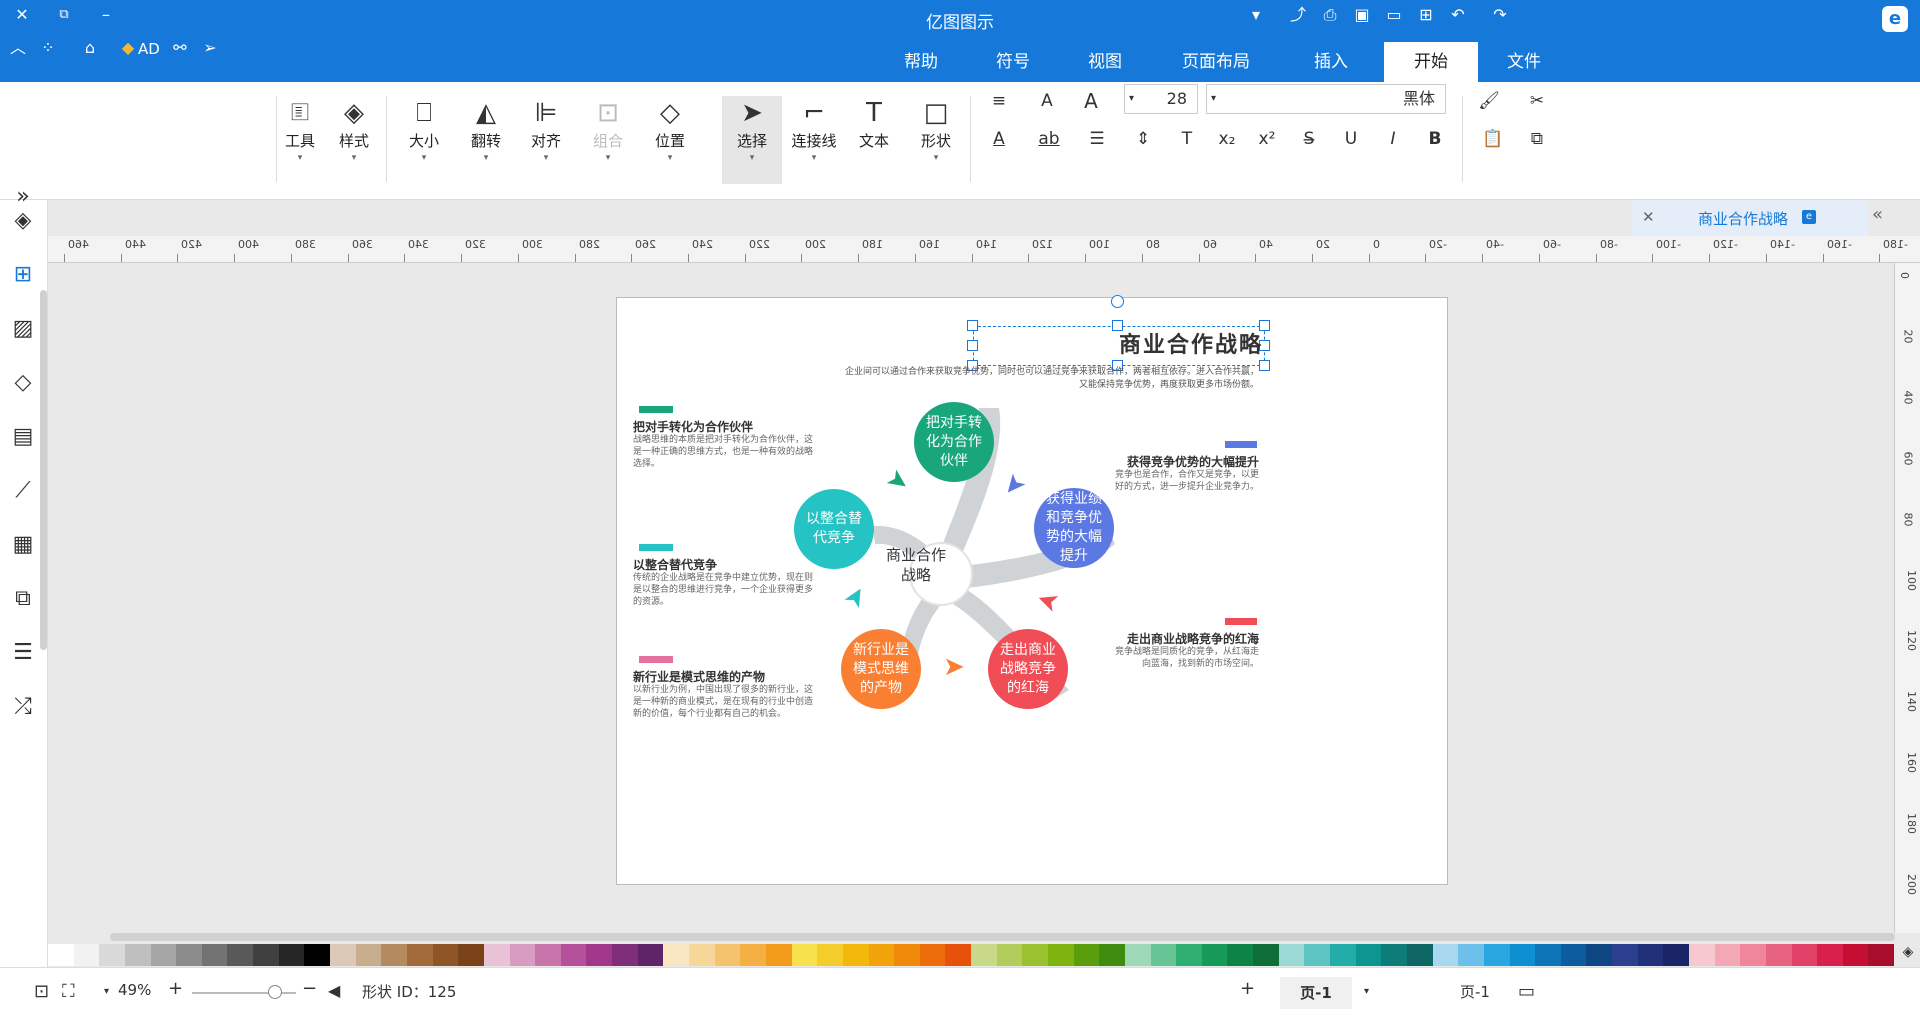 The image size is (1920, 1017). Describe the element at coordinates (43, 470) in the screenshot. I see `vertical-scrollbar` at that location.